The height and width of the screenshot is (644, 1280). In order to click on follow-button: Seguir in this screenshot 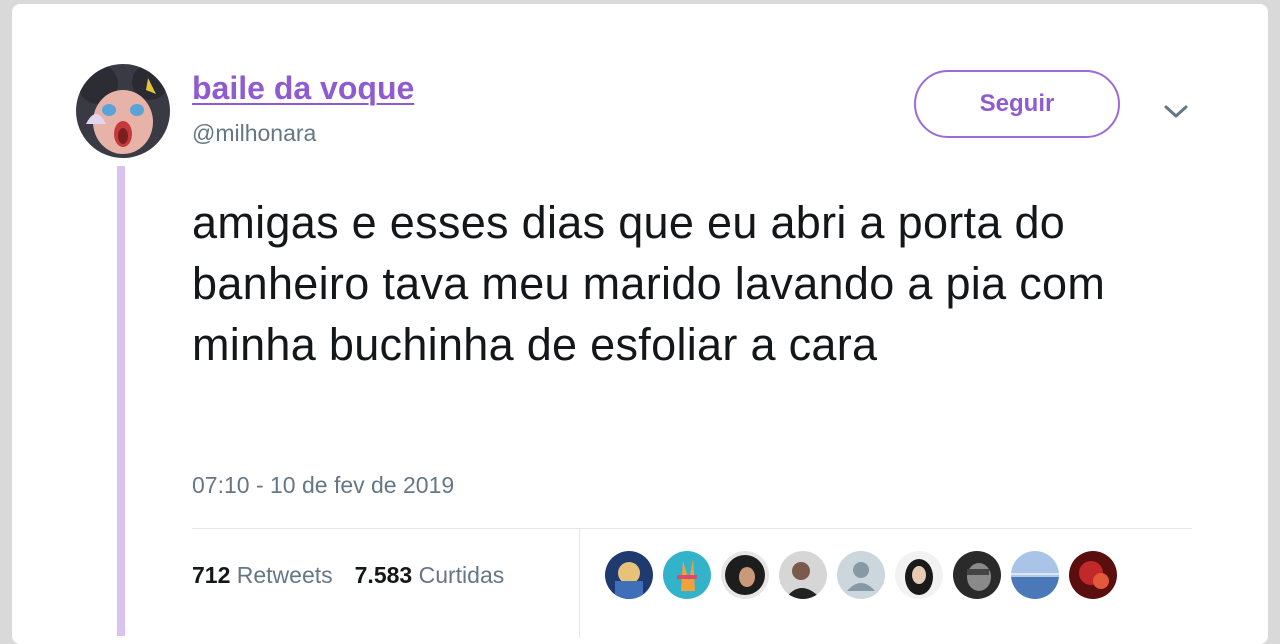, I will do `click(1017, 104)`.